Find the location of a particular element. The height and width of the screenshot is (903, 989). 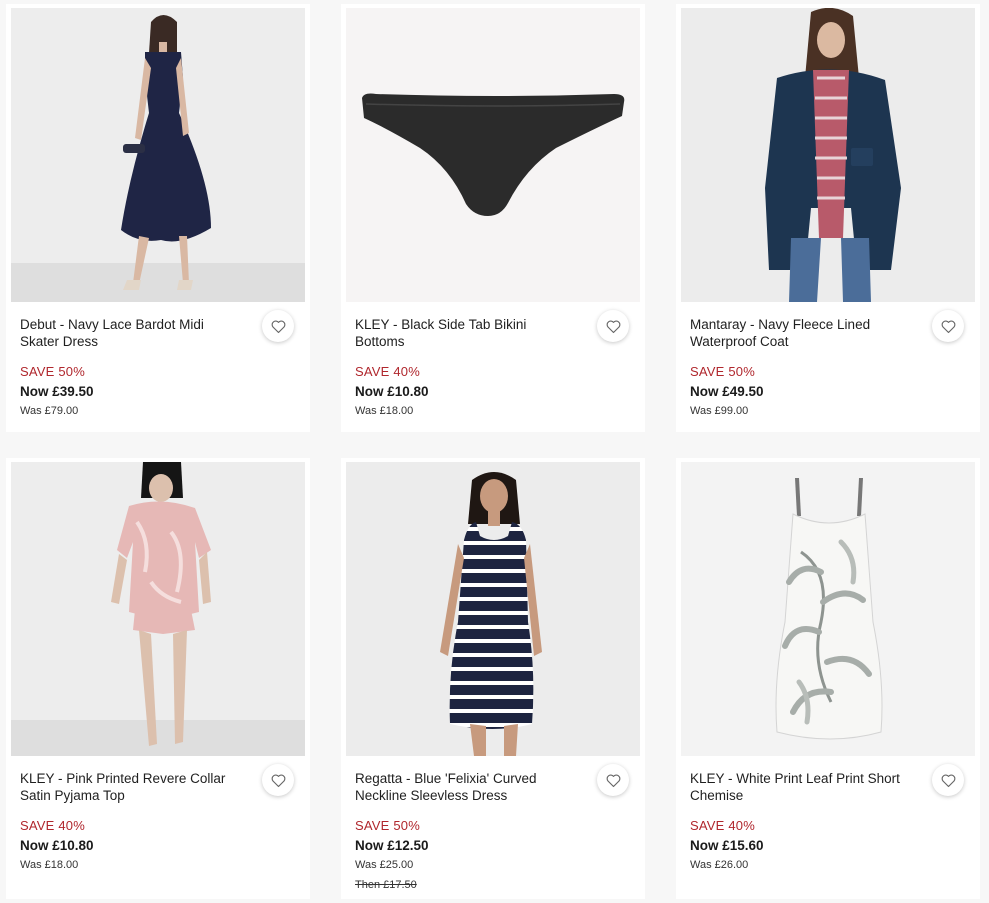

leaf-chemise-image is located at coordinates (828, 609).